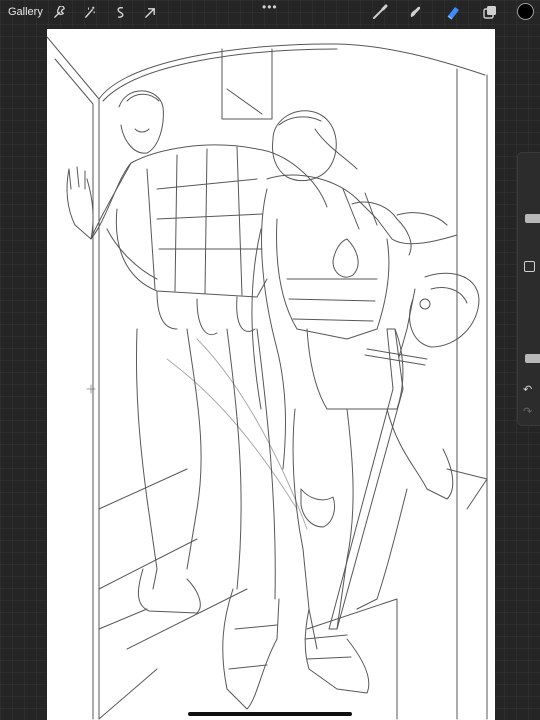 Image resolution: width=540 pixels, height=720 pixels. I want to click on selection-icon, so click(120, 12).